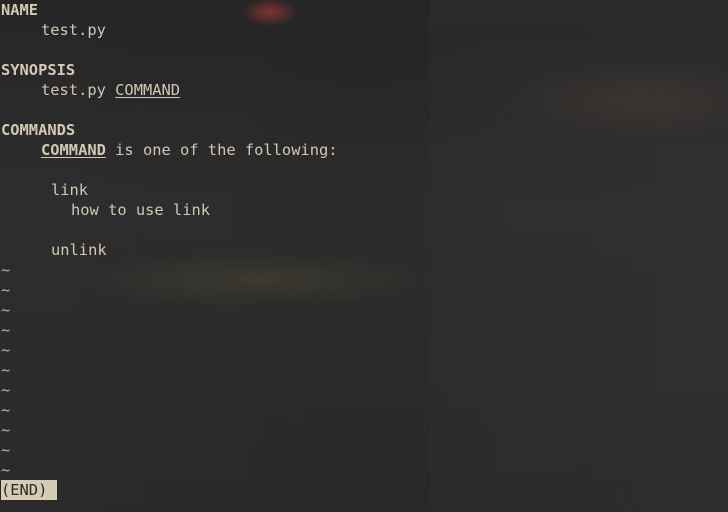 The height and width of the screenshot is (512, 728). Describe the element at coordinates (148, 90) in the screenshot. I see `synopsis-argument: COMMAND` at that location.